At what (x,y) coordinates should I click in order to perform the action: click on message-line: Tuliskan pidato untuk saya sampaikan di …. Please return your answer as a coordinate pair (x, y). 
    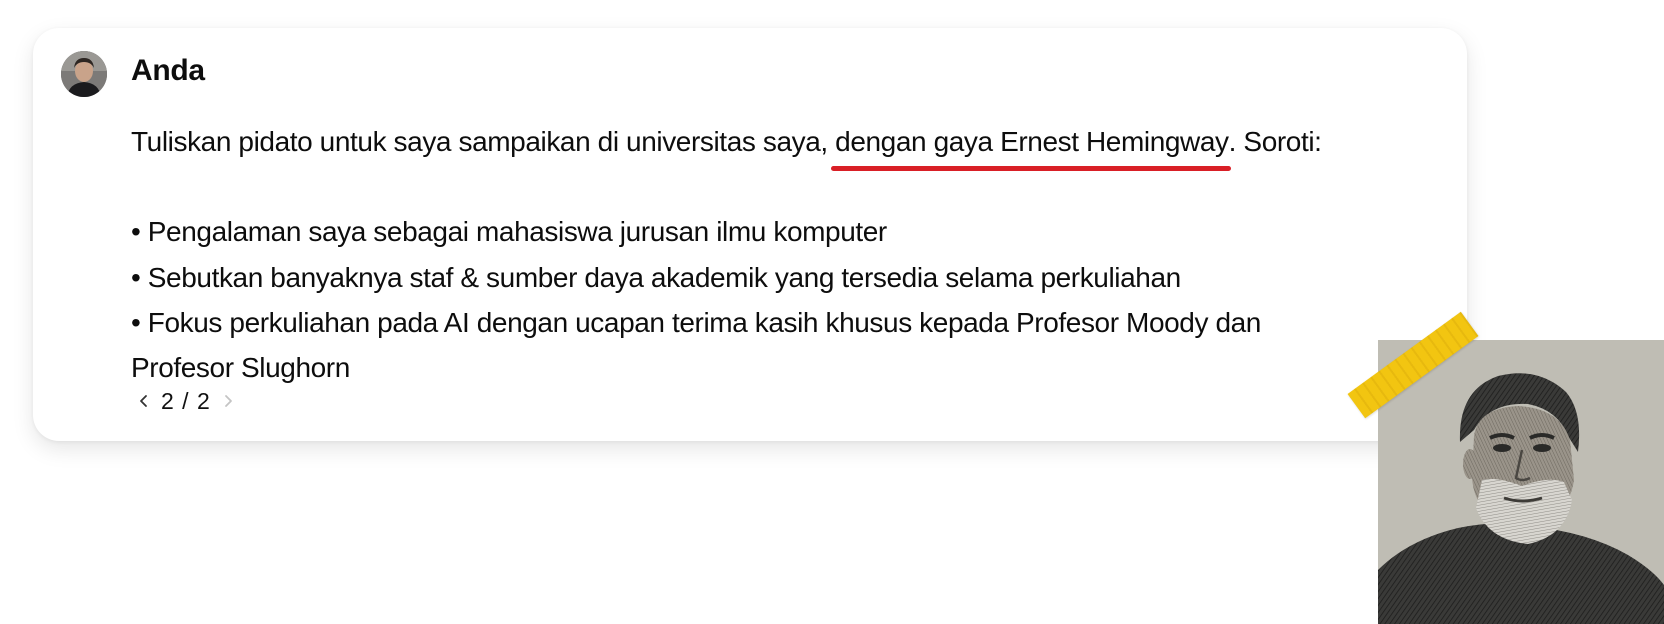
    Looking at the image, I should click on (726, 148).